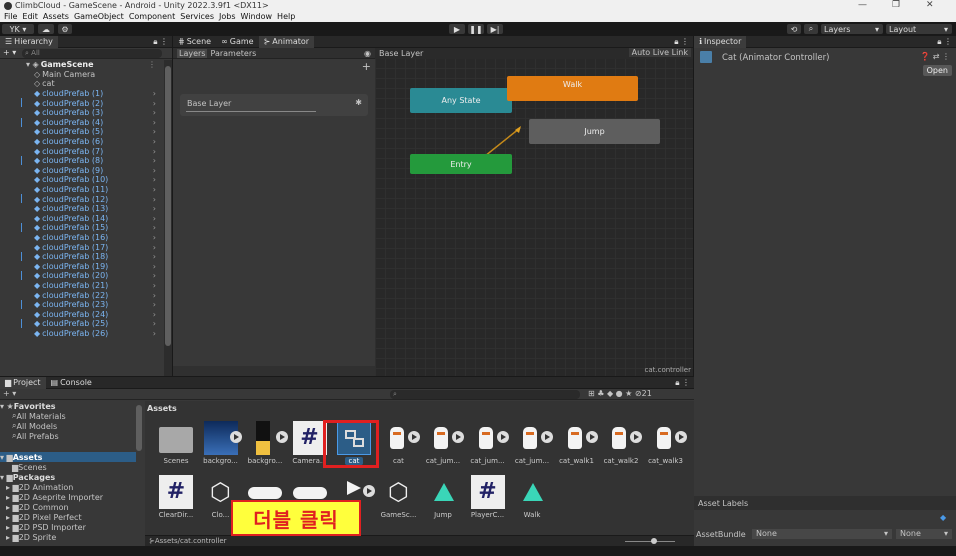 The height and width of the screenshot is (556, 956). What do you see at coordinates (82, 65) in the screenshot?
I see `hierarchy-scene-row: ▾ ◈ GameScene ⋮` at bounding box center [82, 65].